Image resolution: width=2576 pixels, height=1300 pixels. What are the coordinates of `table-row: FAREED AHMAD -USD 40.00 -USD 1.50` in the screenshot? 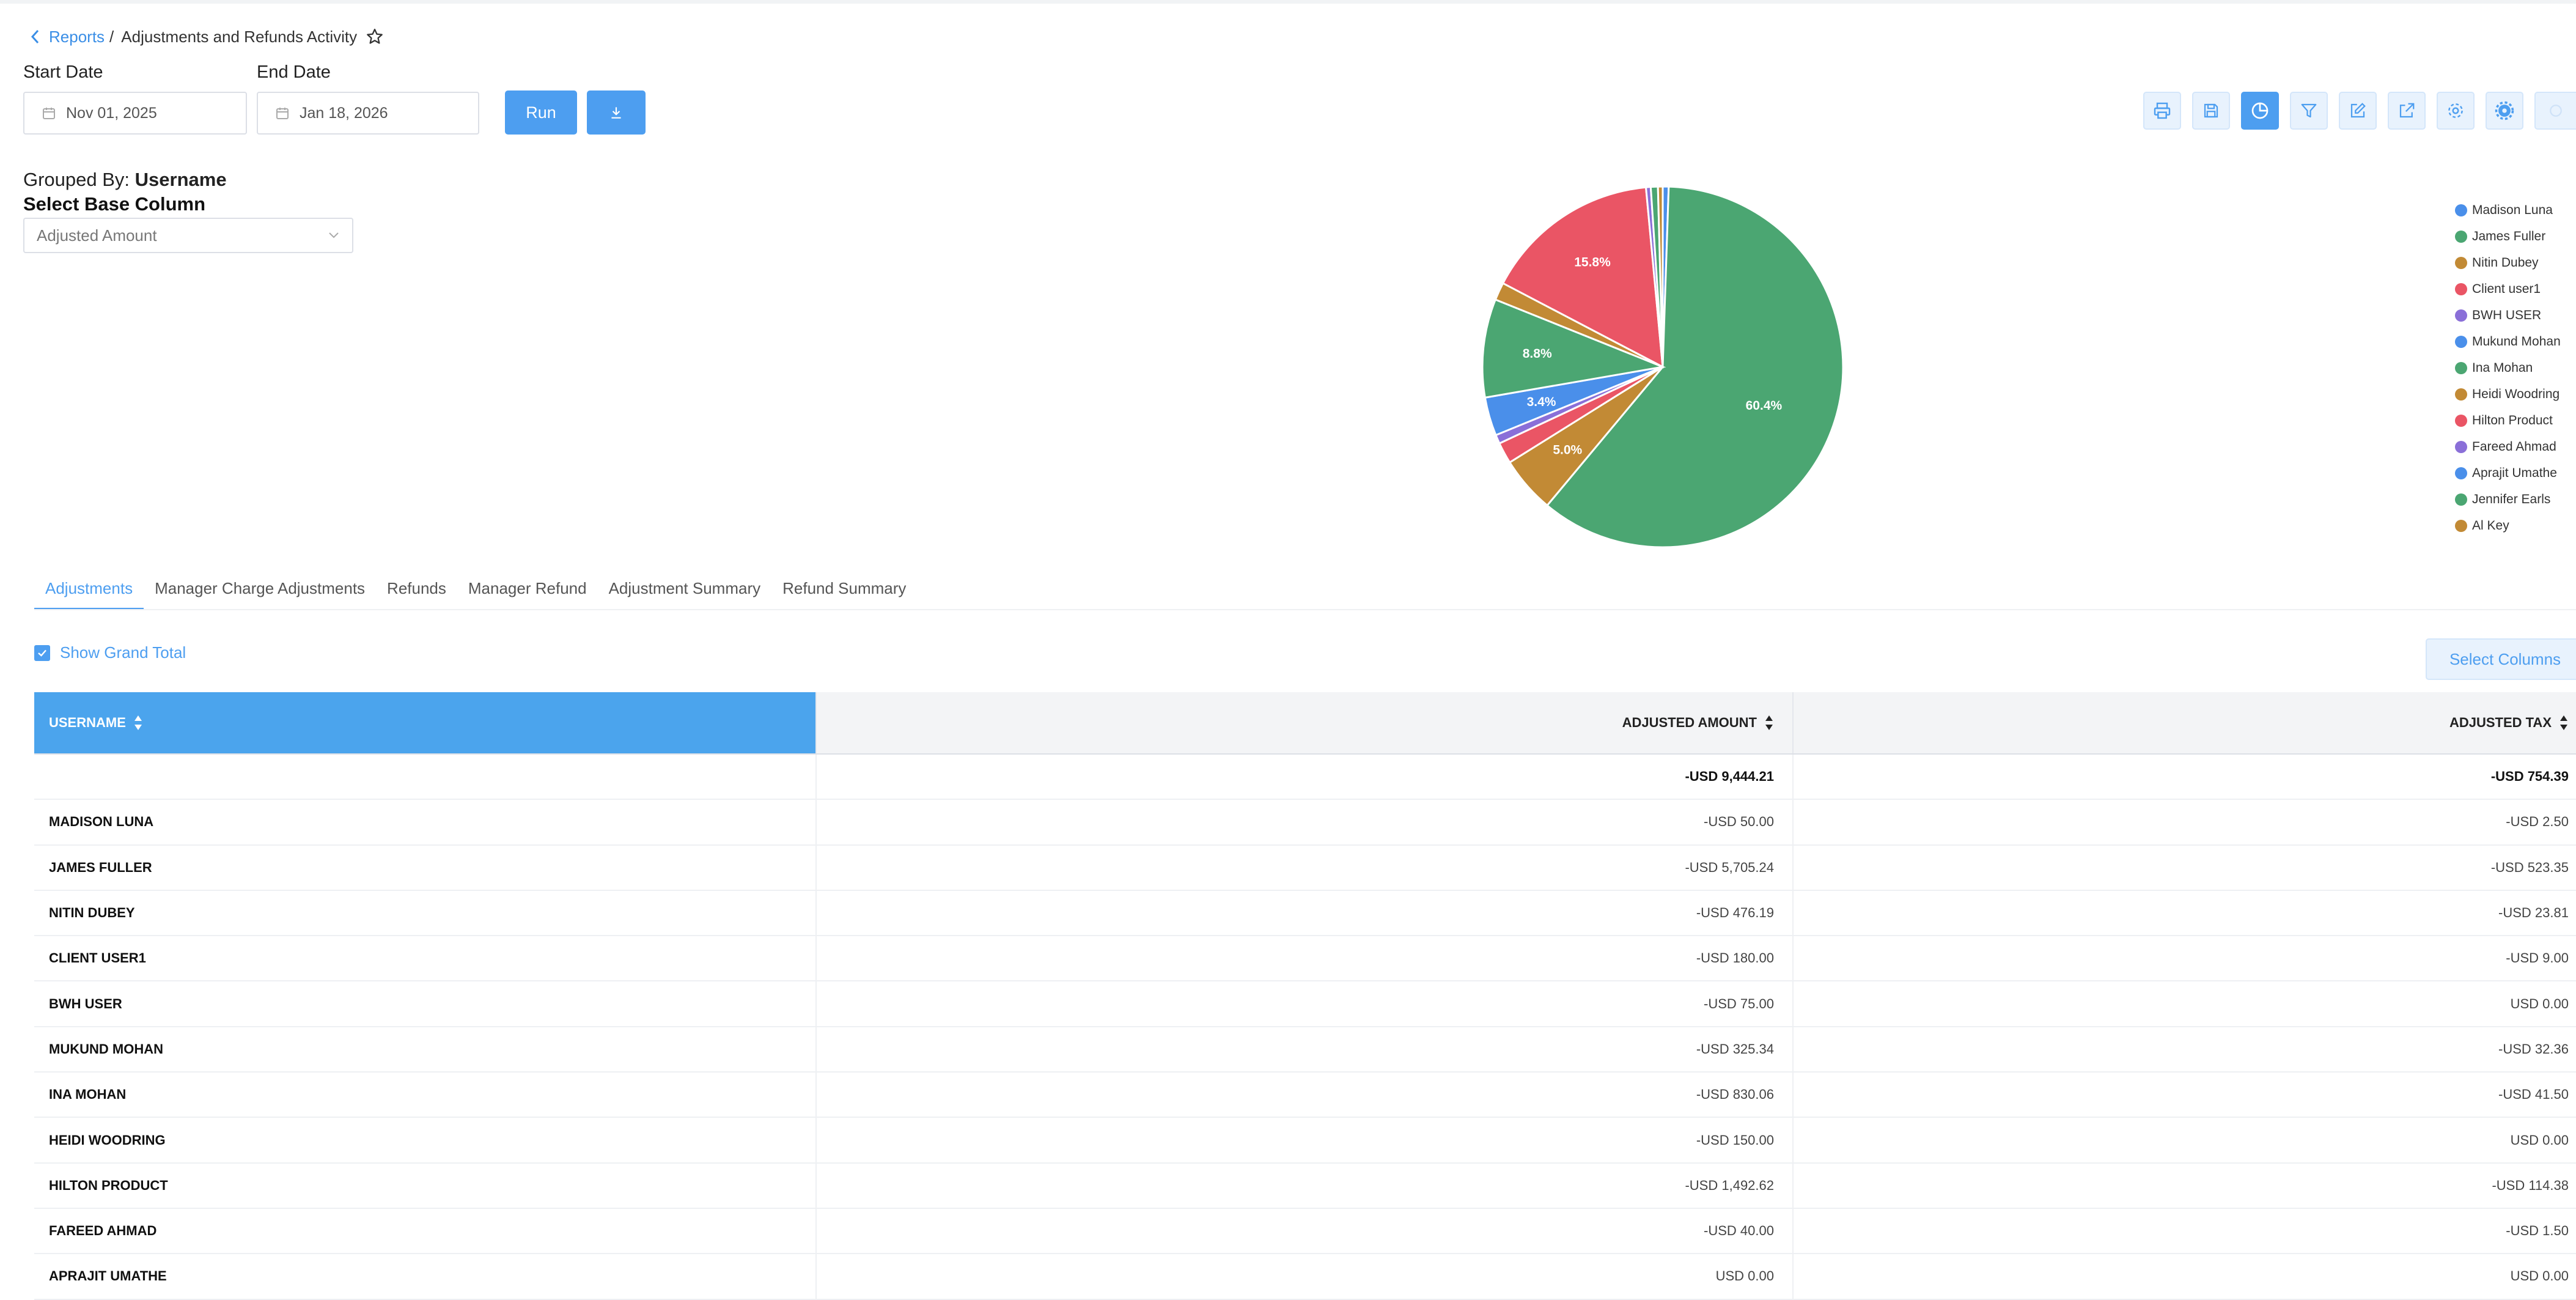 It's located at (1305, 1231).